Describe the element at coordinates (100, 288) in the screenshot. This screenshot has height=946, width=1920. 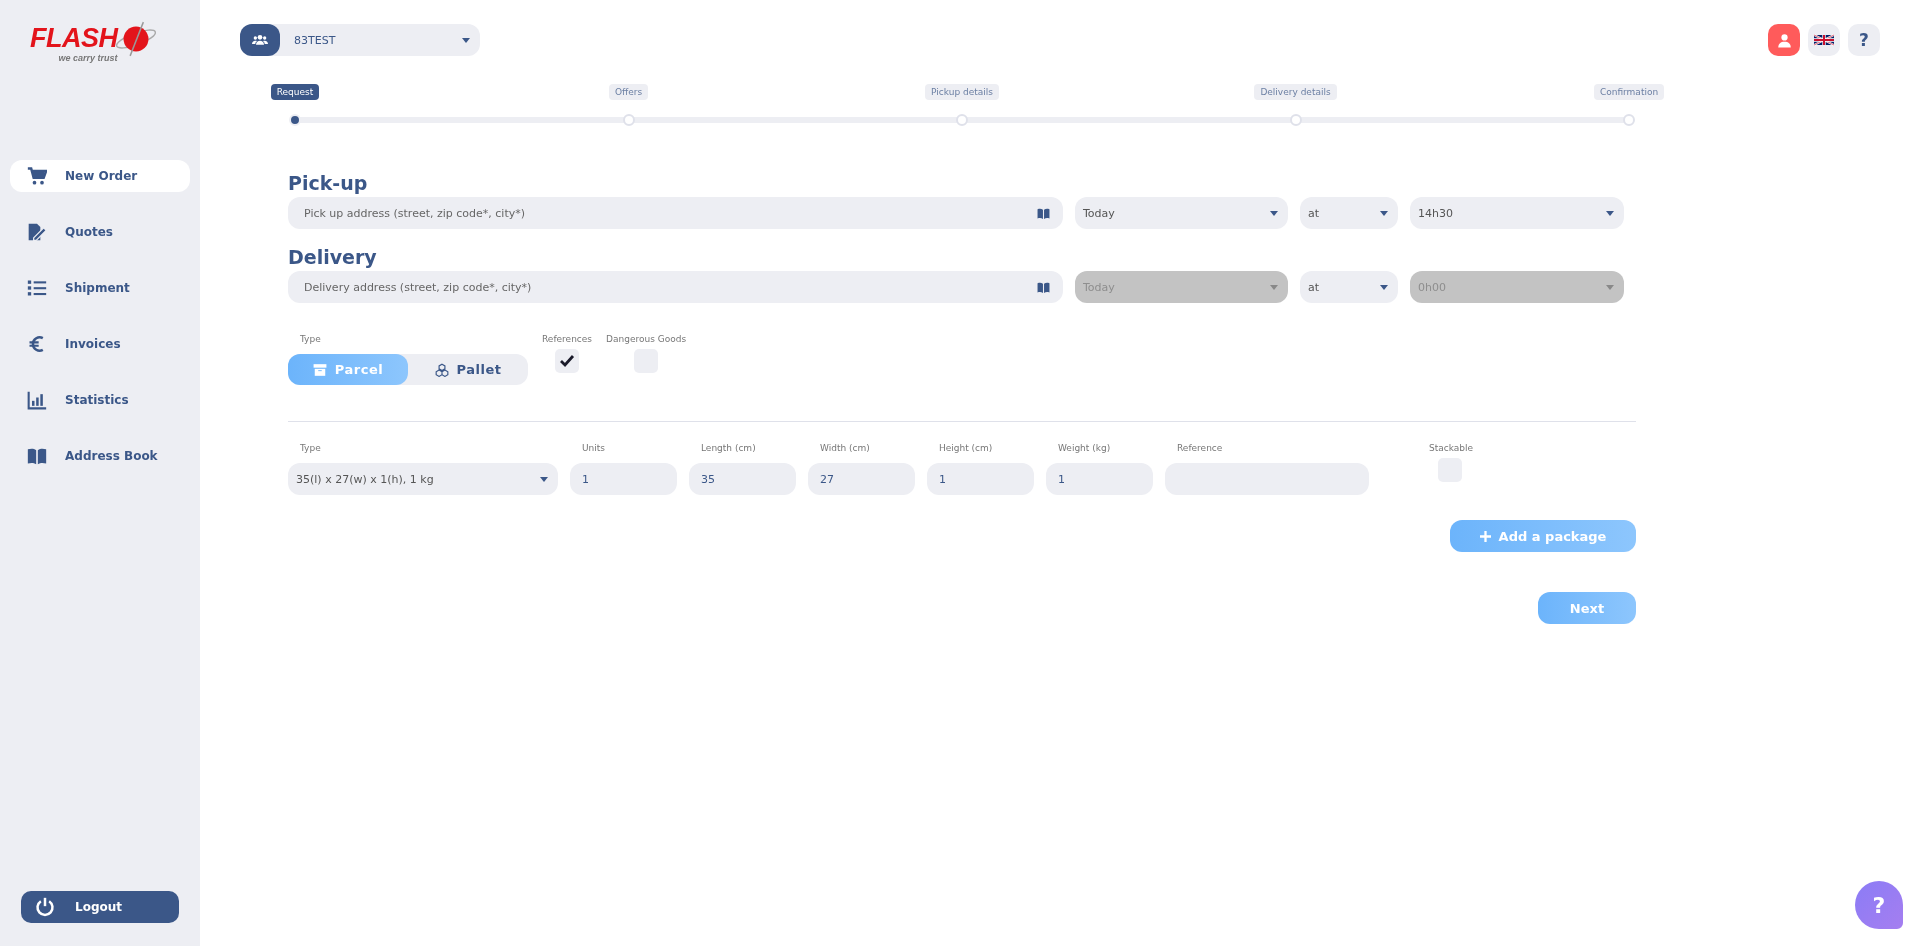
I see `nav-item: Shipment` at that location.